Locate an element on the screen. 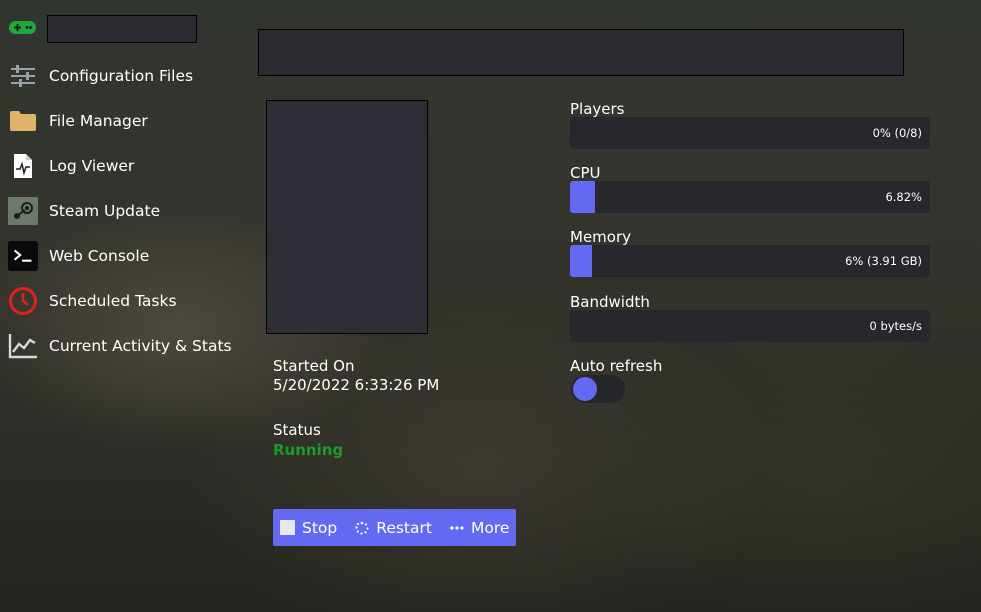  bandwidth-bar: 0 bytes/s is located at coordinates (750, 326).